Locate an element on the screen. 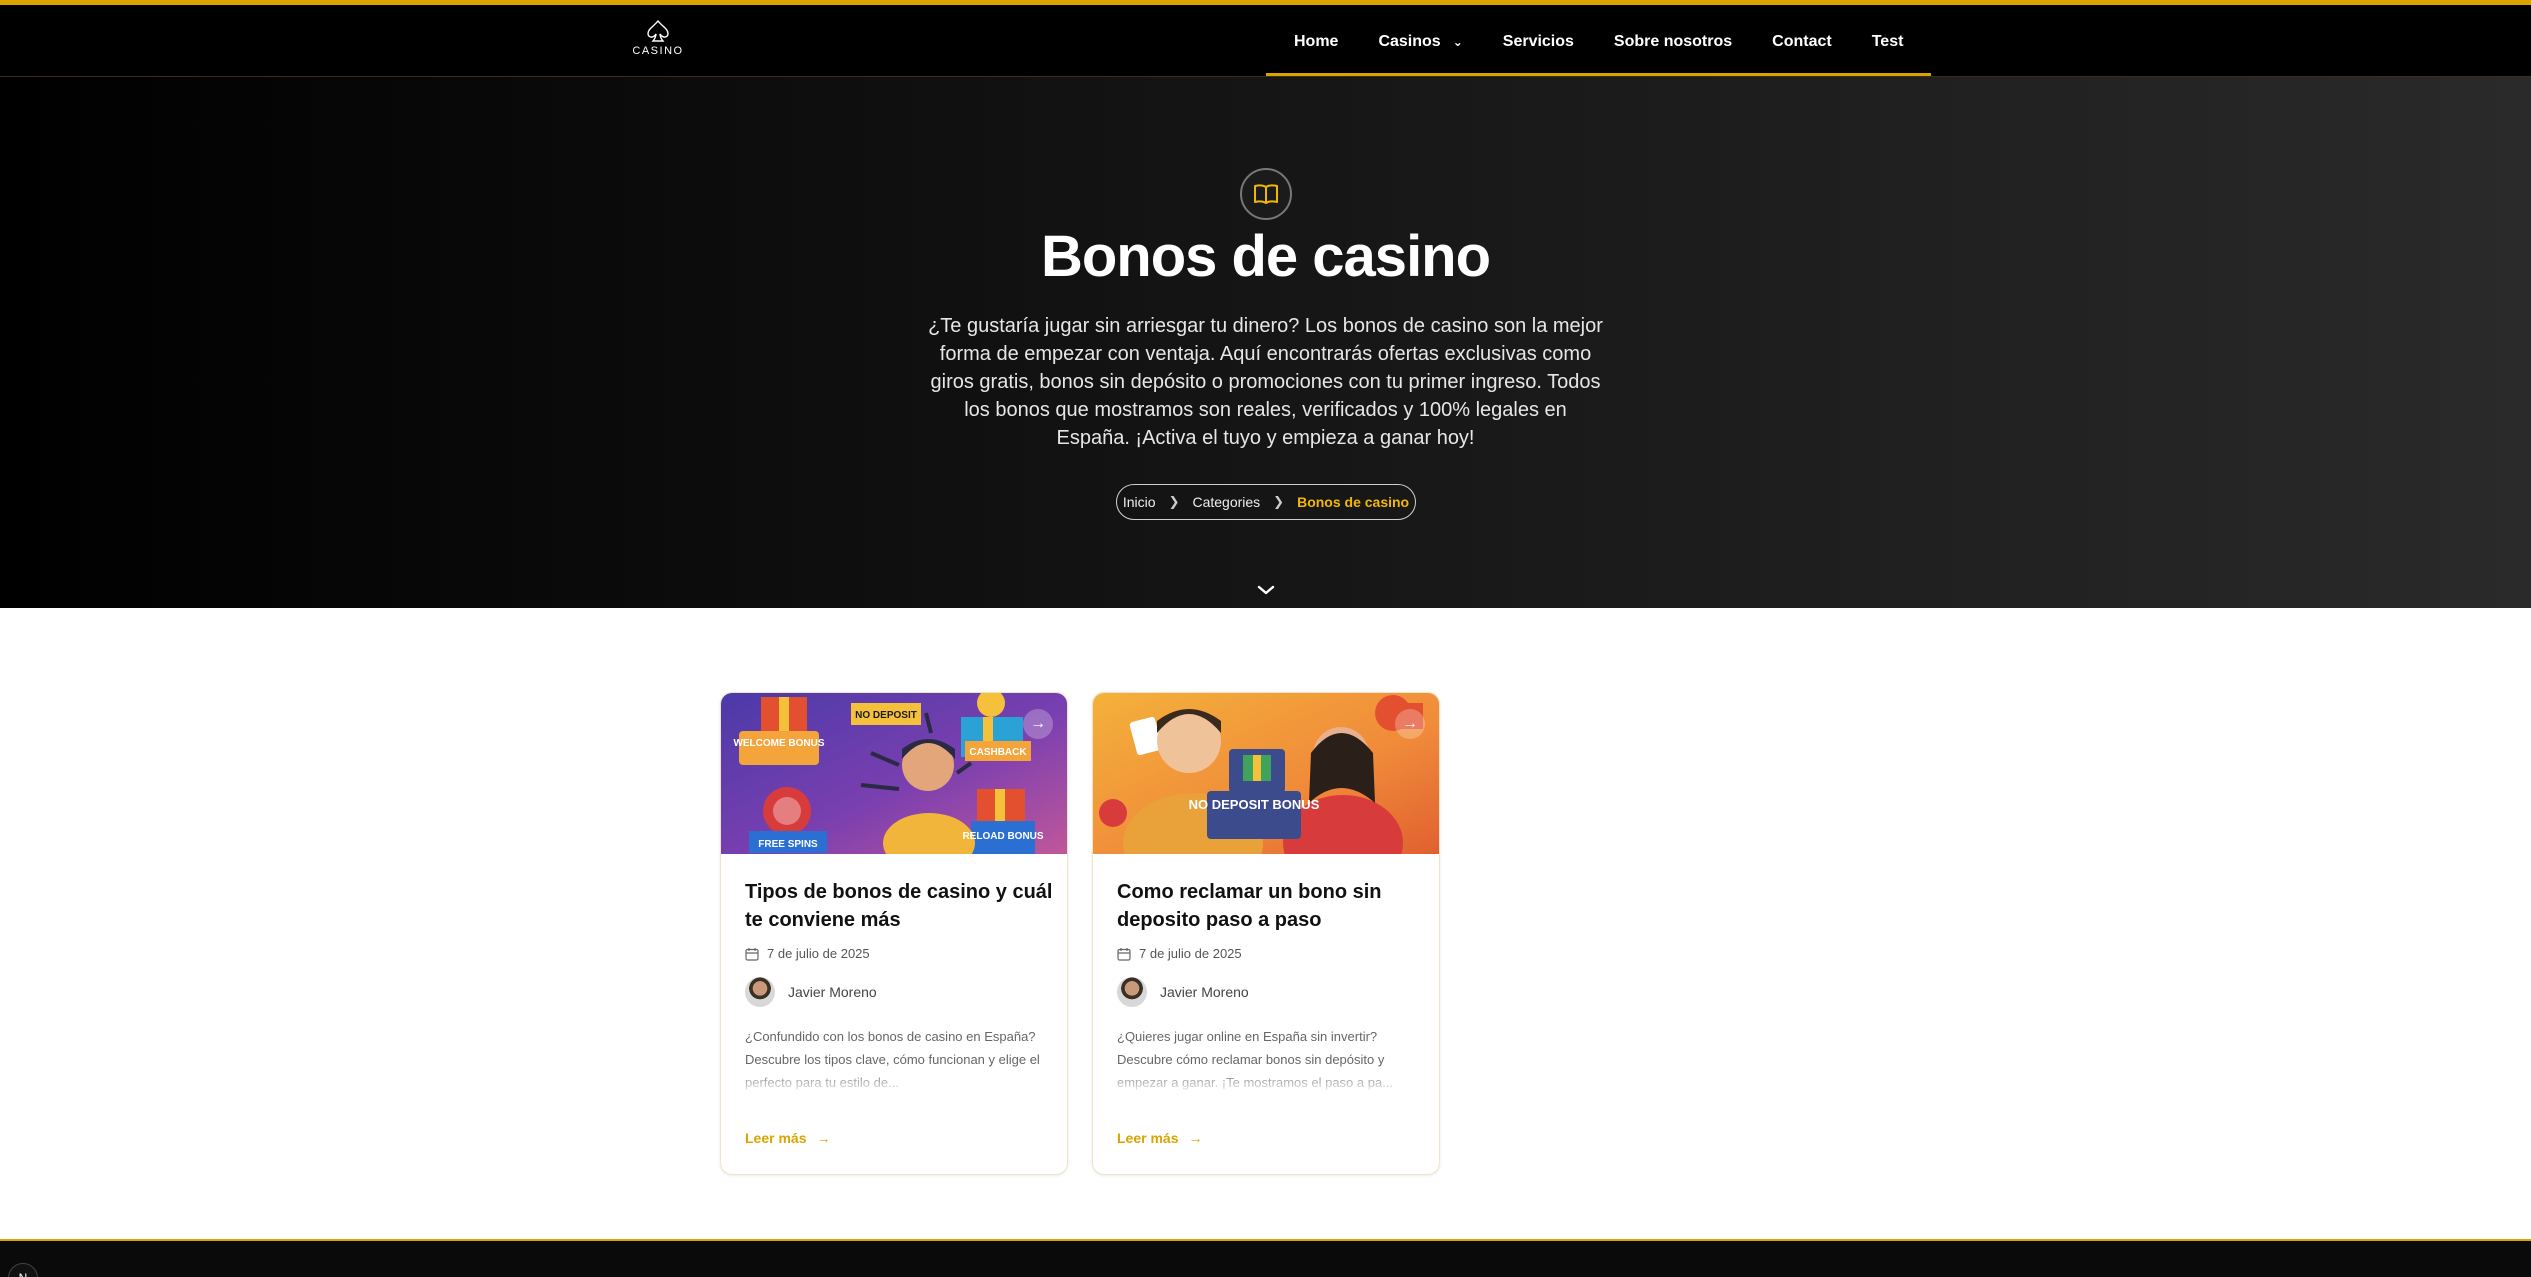  nav-casinos: Casinos ⌄ is located at coordinates (1420, 42).